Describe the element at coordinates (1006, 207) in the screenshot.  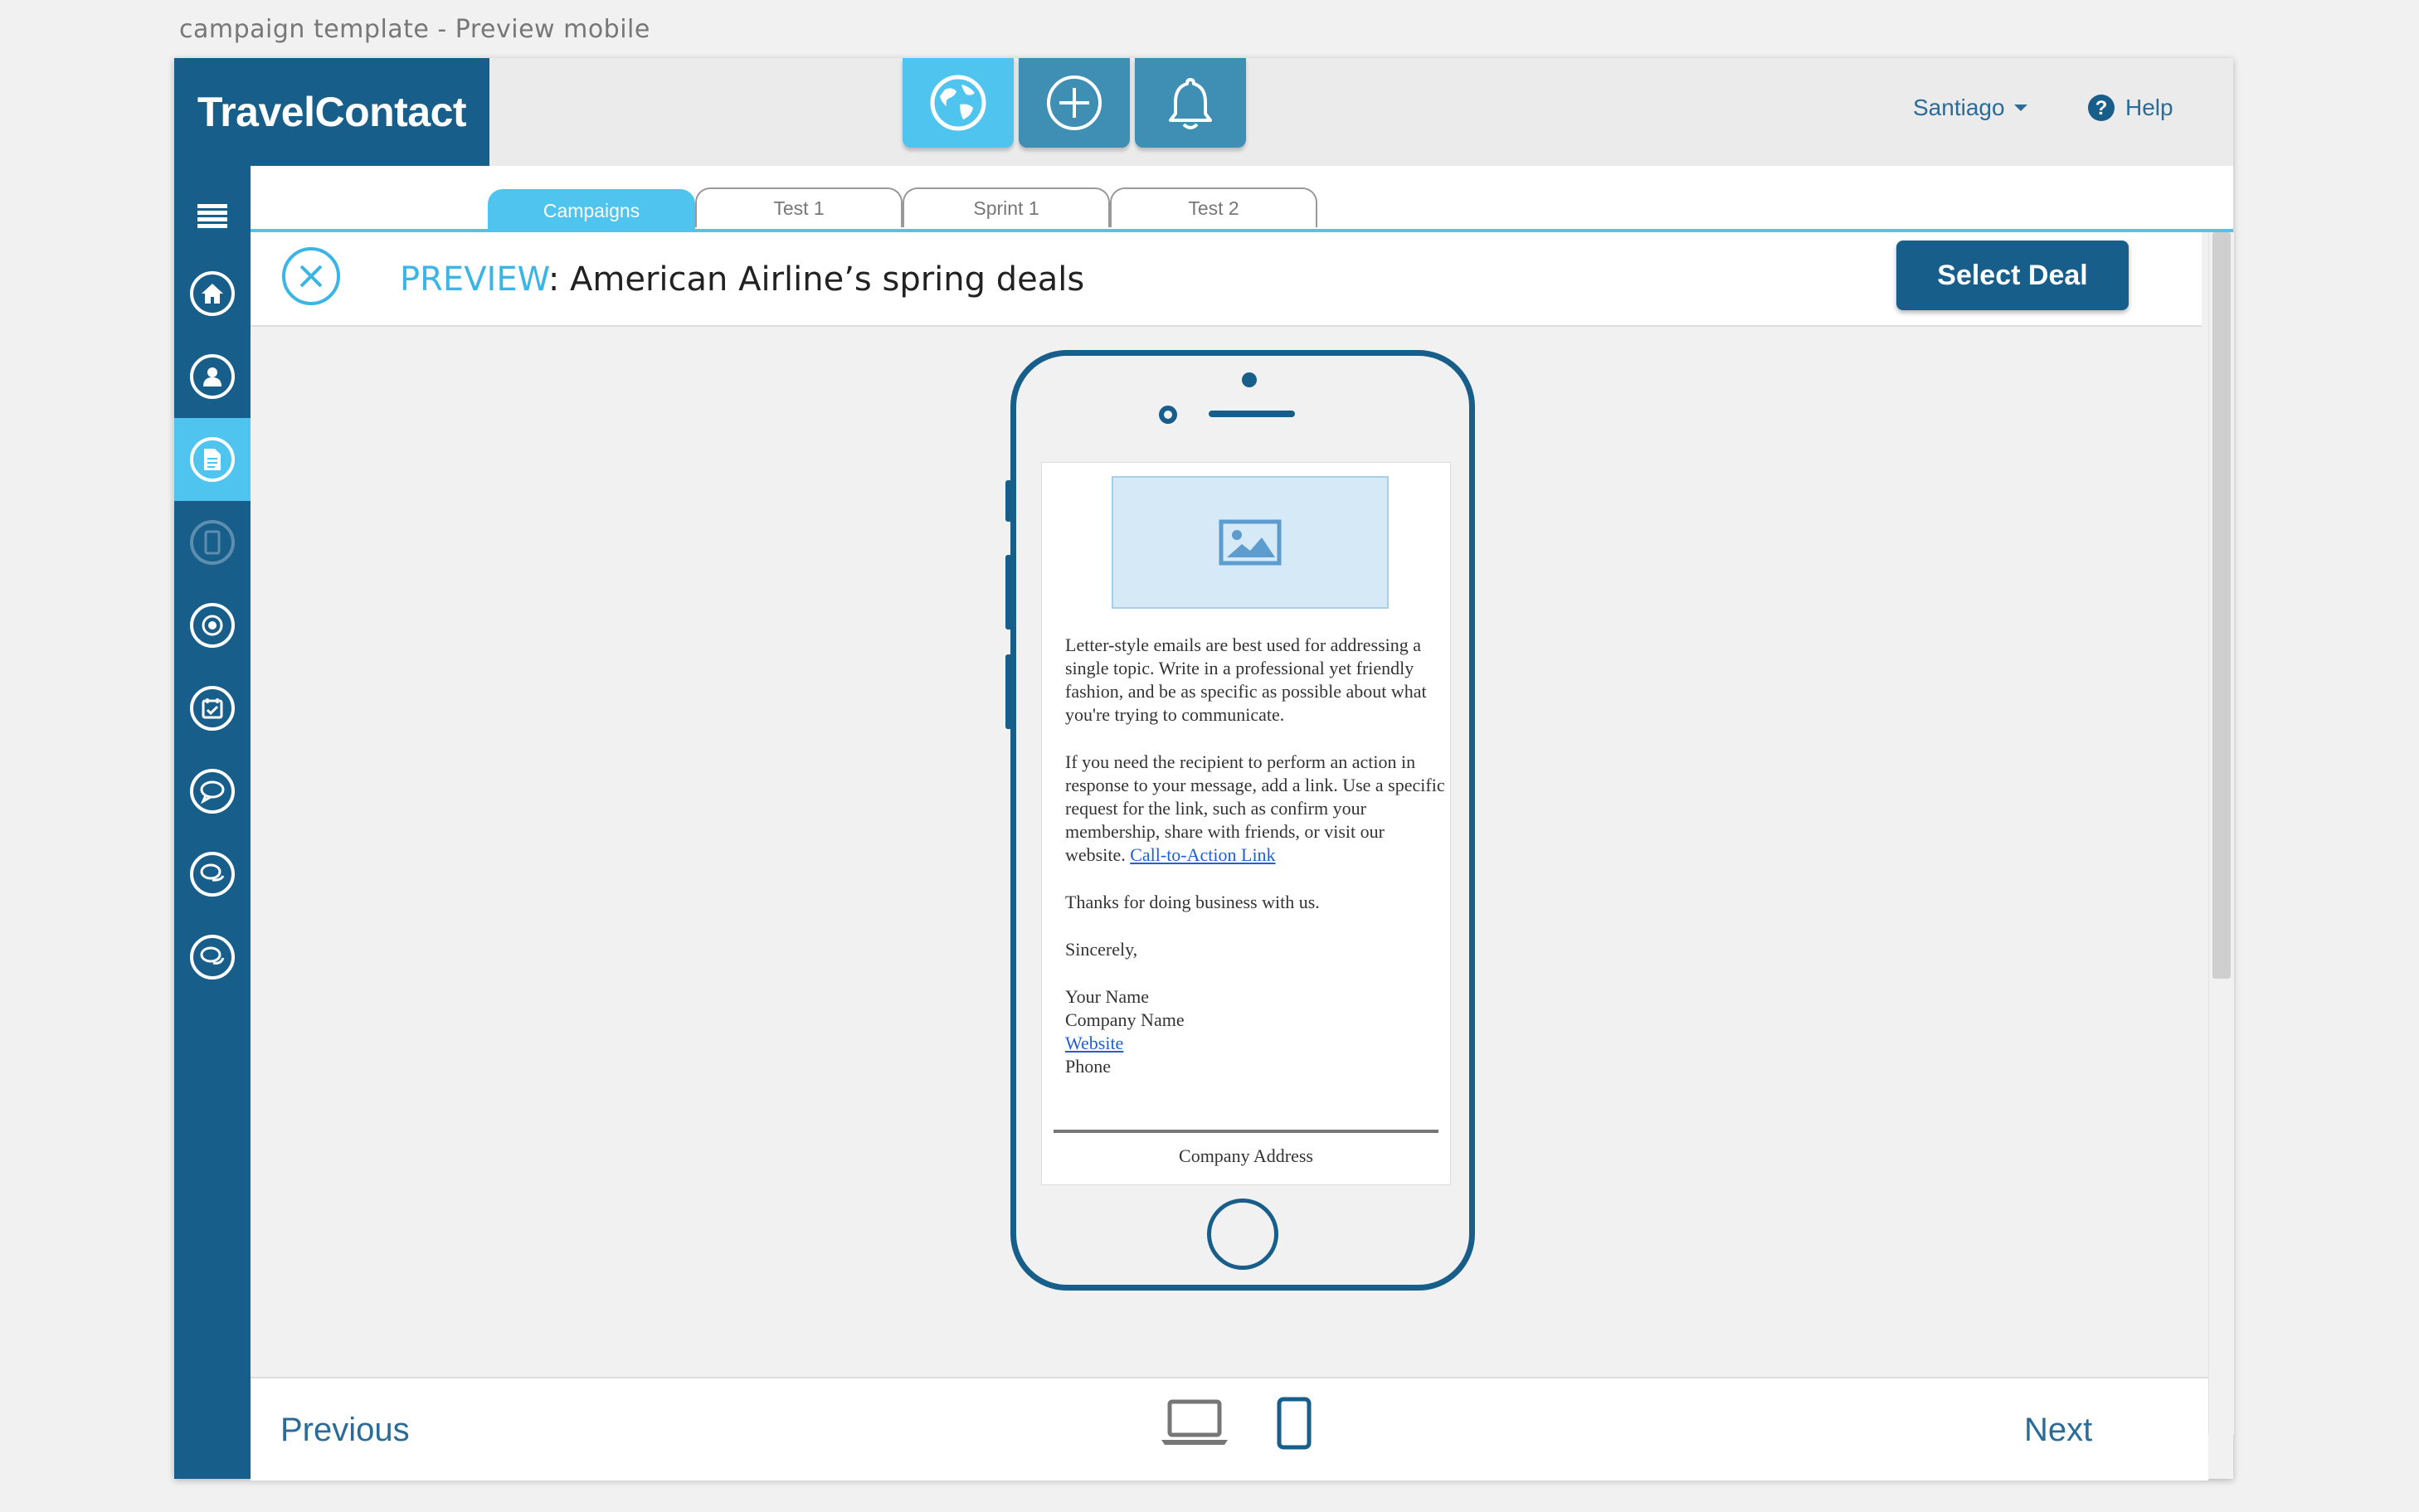
I see `tab-sprint-1: Sprint 1` at that location.